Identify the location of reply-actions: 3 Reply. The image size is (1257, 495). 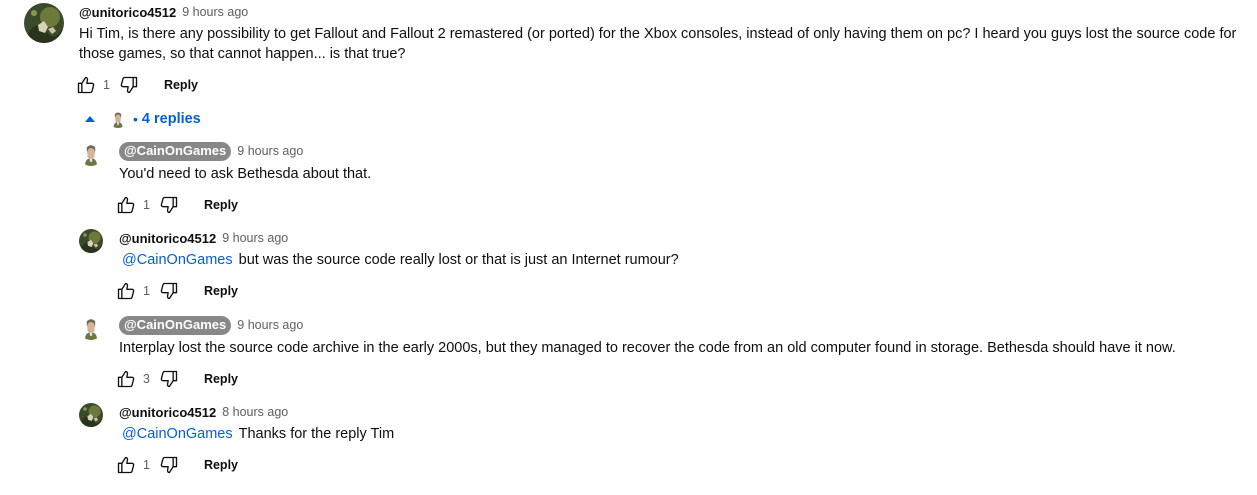
(177, 379).